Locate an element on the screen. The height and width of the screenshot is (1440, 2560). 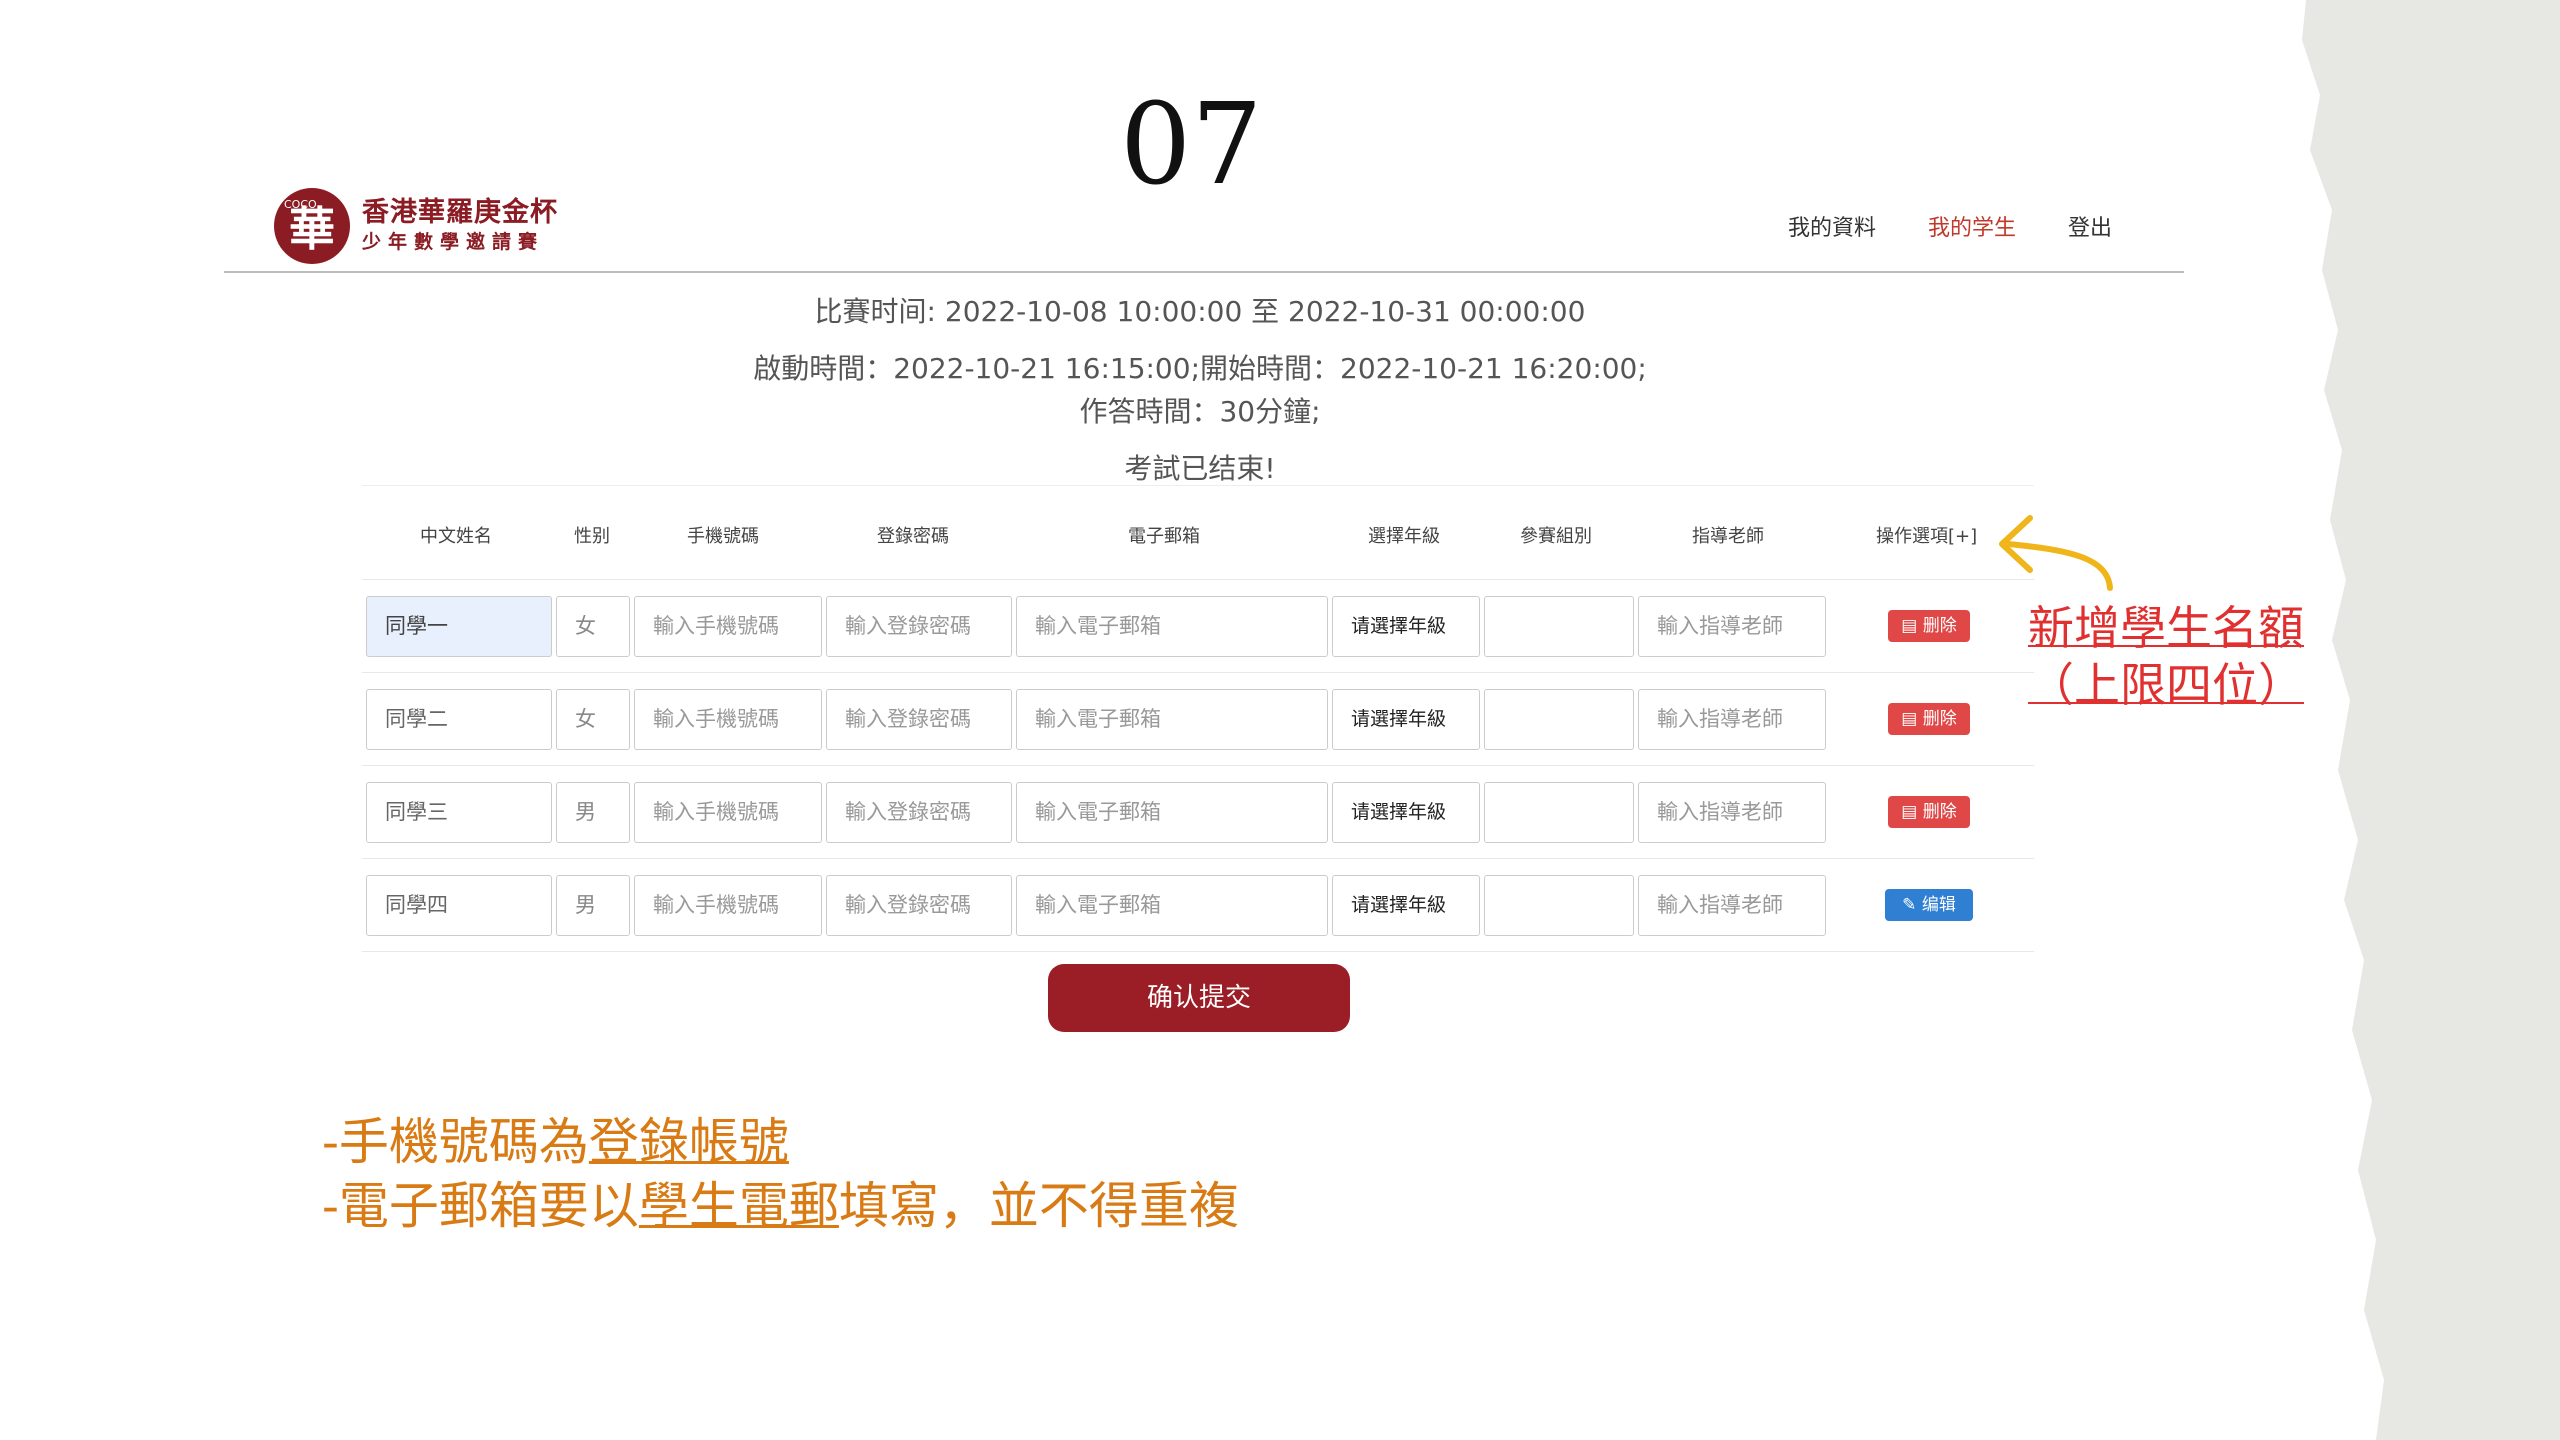
header-phone: 手機號碼 is located at coordinates (723, 536).